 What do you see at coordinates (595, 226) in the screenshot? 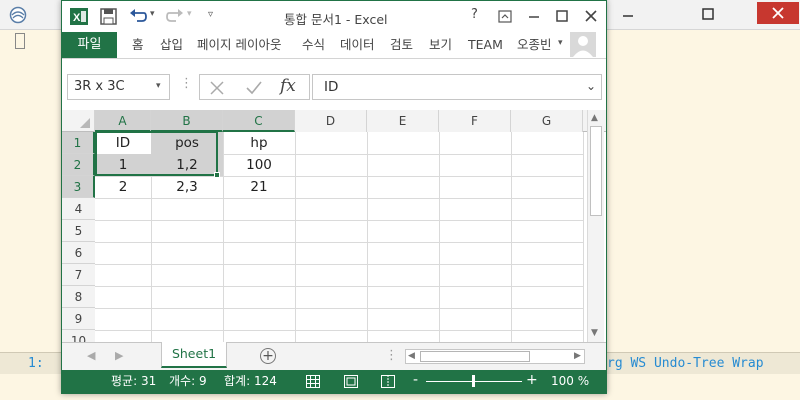
I see `vertical-scrollbar: ▲ ▼` at bounding box center [595, 226].